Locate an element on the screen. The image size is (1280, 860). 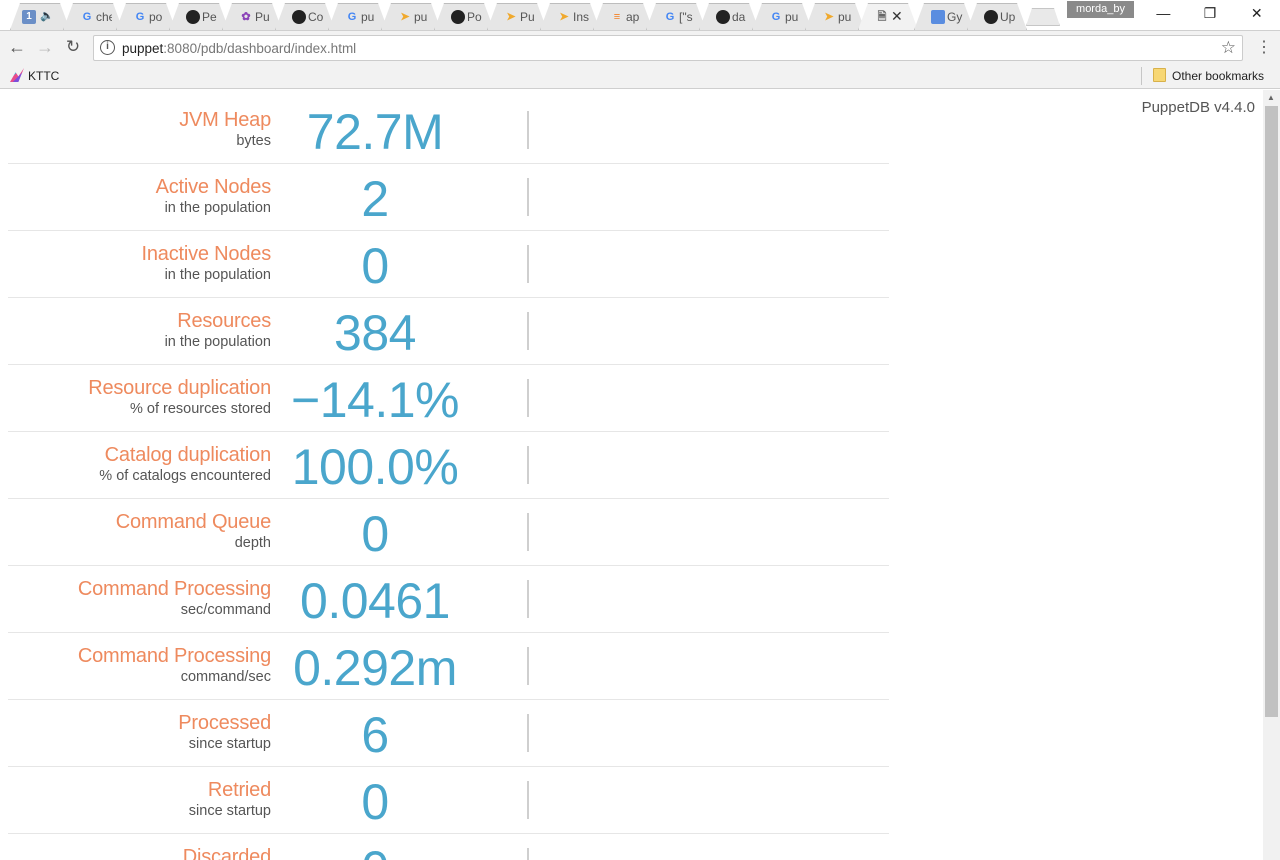
metric-row: Active Nodes in the population 2 is located at coordinates (448, 197).